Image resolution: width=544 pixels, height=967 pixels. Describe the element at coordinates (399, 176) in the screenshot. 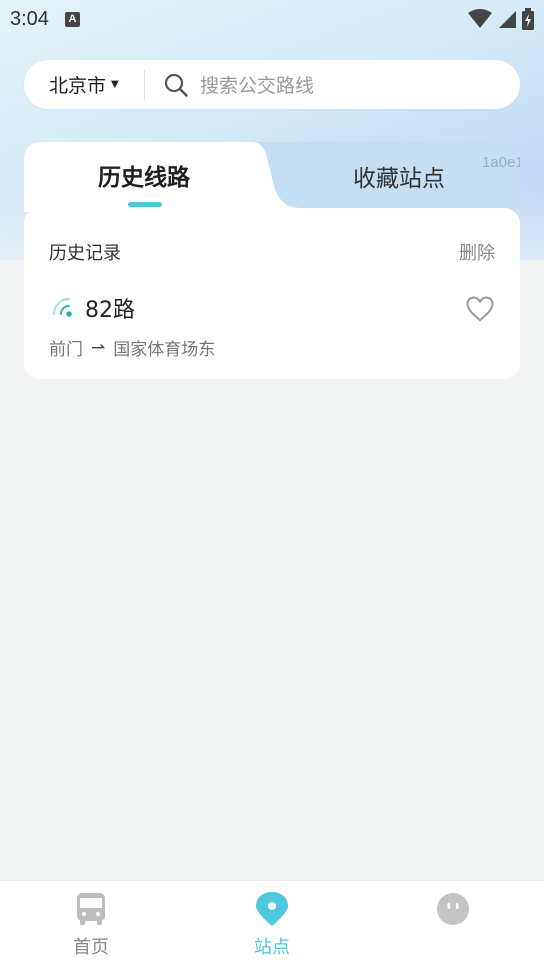

I see `tab-favorite-stops: 收藏站点` at that location.